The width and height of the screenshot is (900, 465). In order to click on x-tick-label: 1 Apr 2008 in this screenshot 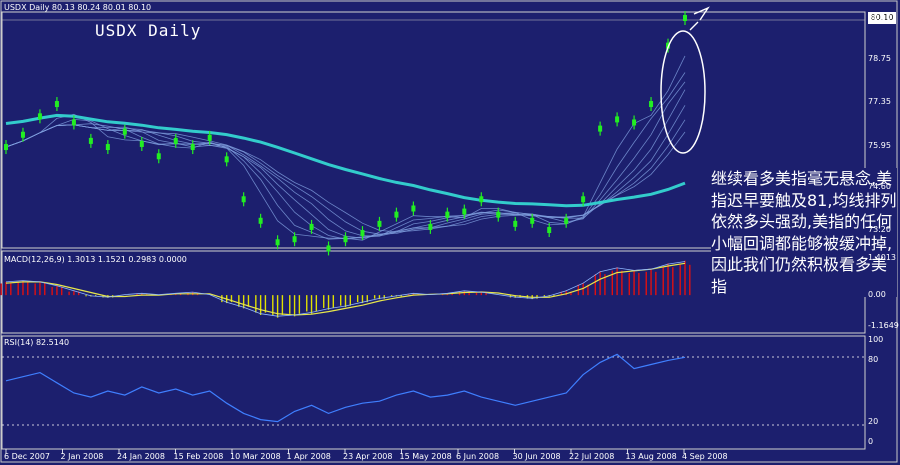, I will do `click(308, 456)`.